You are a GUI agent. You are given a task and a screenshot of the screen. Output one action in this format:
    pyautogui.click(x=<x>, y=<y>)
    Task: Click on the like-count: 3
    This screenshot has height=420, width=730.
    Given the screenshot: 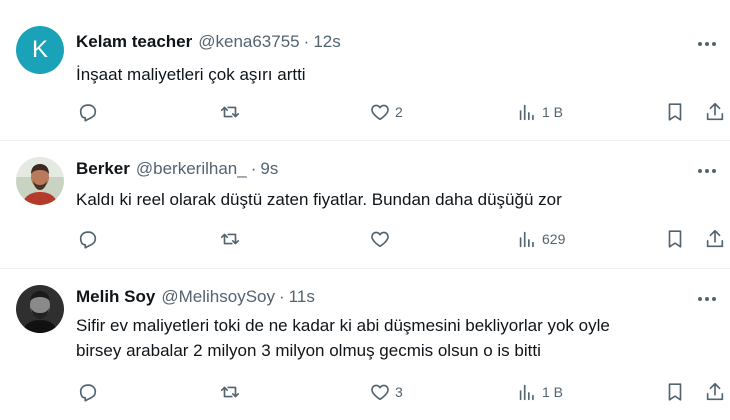 What is the action you would take?
    pyautogui.click(x=399, y=392)
    